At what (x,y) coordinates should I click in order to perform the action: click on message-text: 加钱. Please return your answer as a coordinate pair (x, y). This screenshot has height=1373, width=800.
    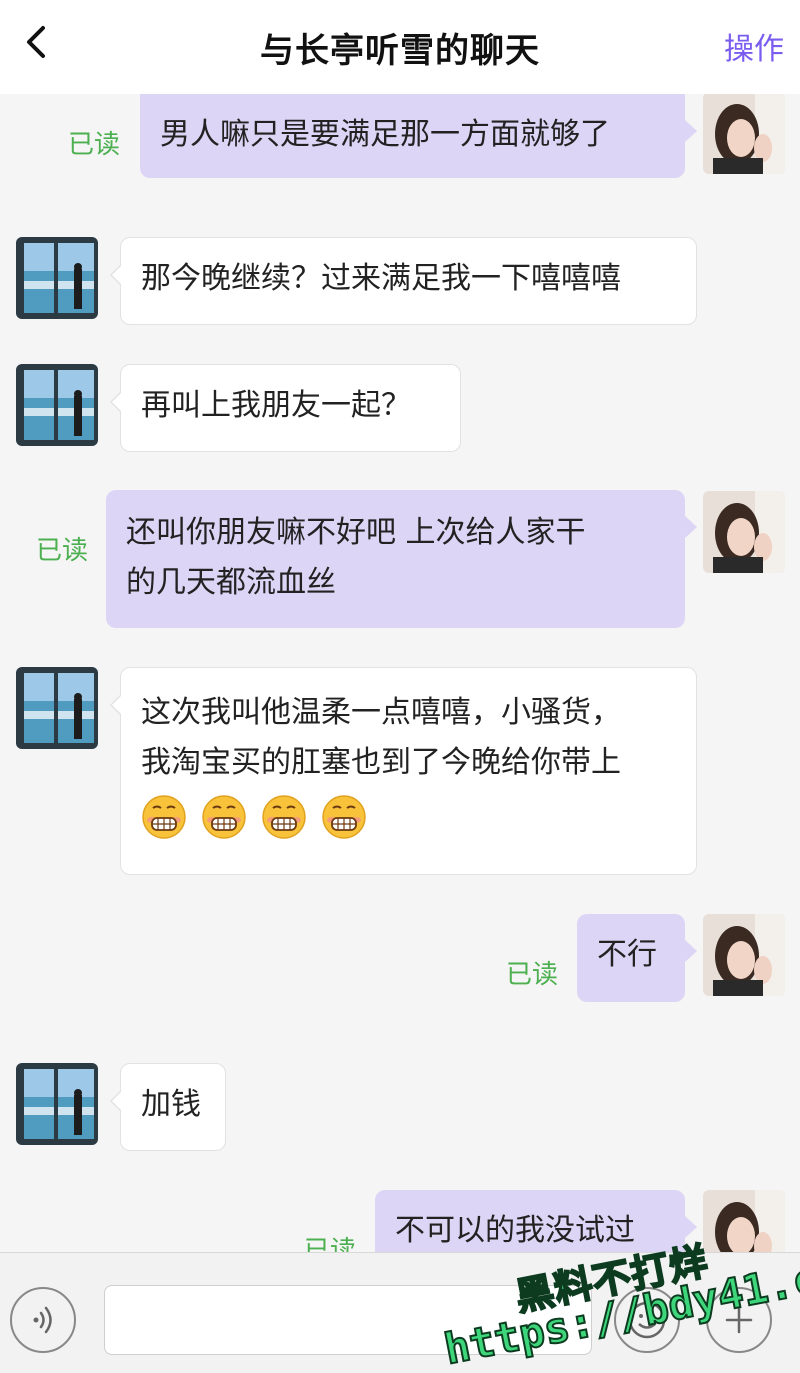
    Looking at the image, I should click on (171, 1104).